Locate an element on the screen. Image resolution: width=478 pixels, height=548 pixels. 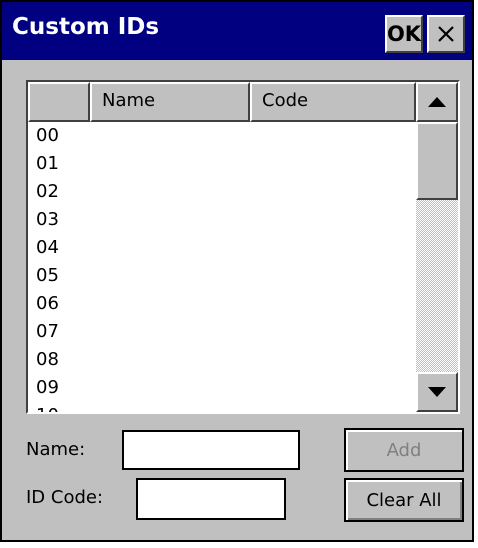
arrow-up-icon is located at coordinates (437, 102).